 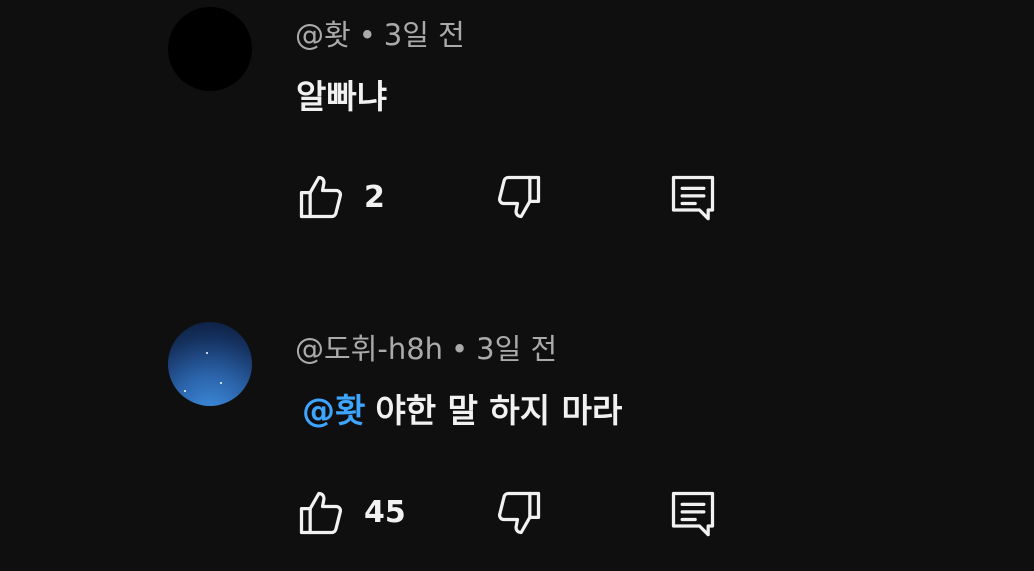 I want to click on dislike-button, so click(x=519, y=513).